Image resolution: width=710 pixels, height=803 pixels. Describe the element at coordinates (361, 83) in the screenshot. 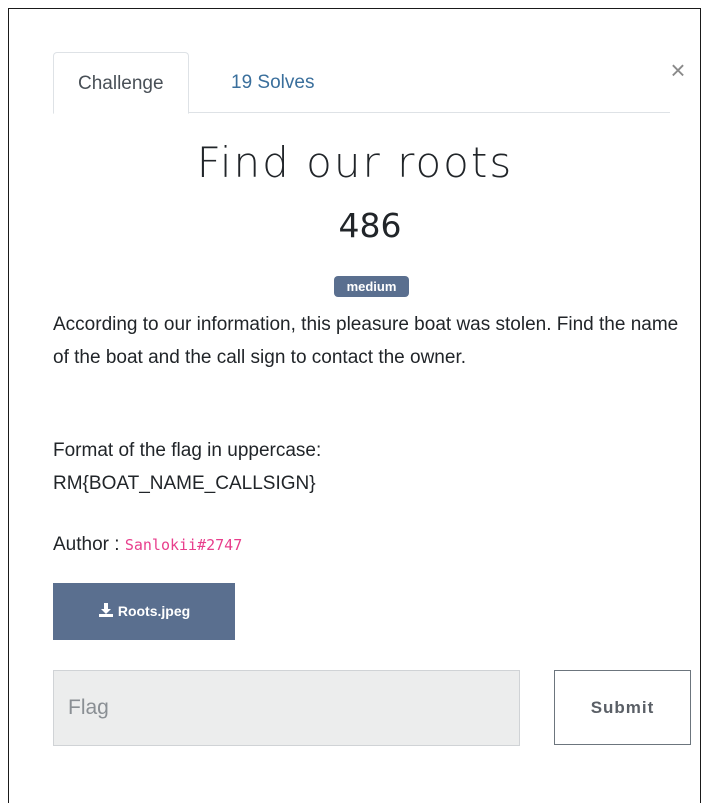

I see `challenge-tabs: Challenge 19 Solves` at that location.